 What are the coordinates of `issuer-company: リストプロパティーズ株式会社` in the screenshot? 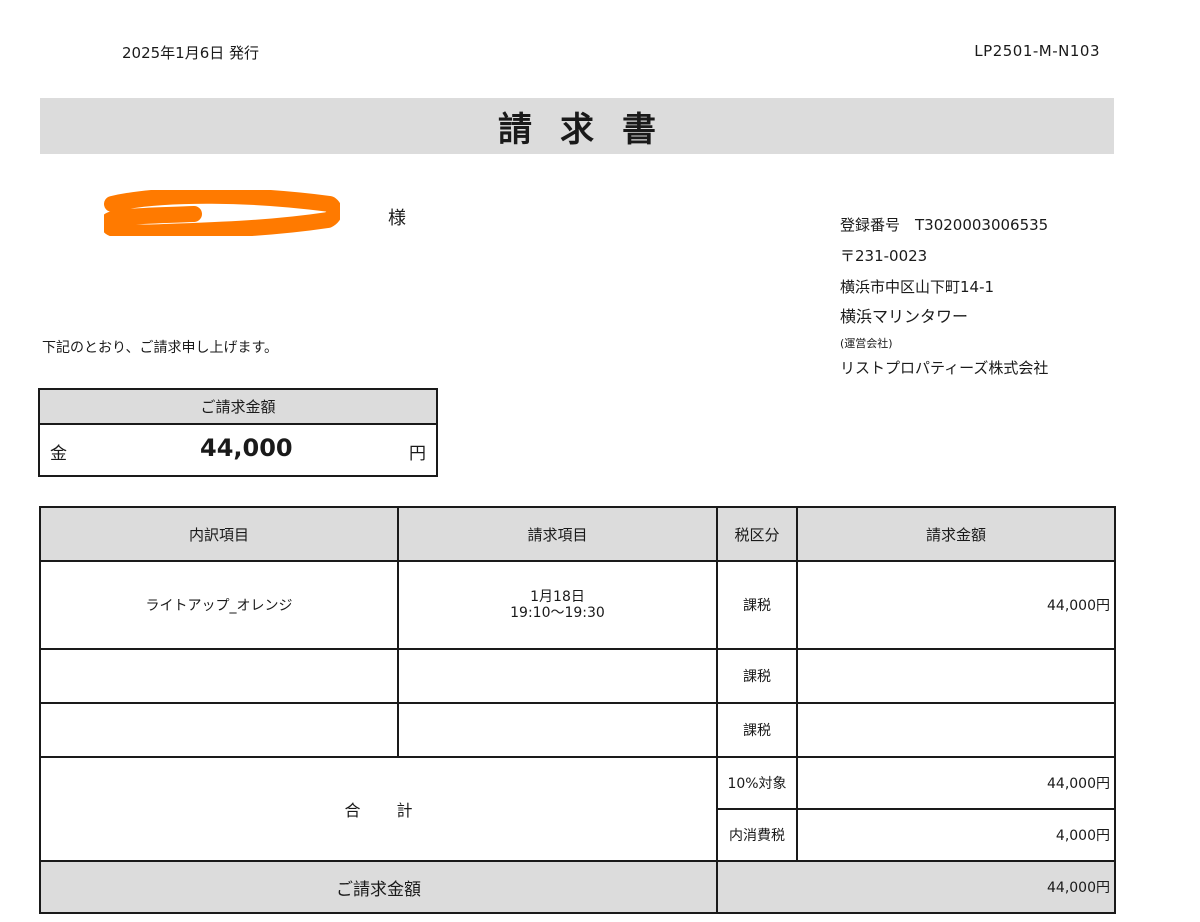 It's located at (944, 368).